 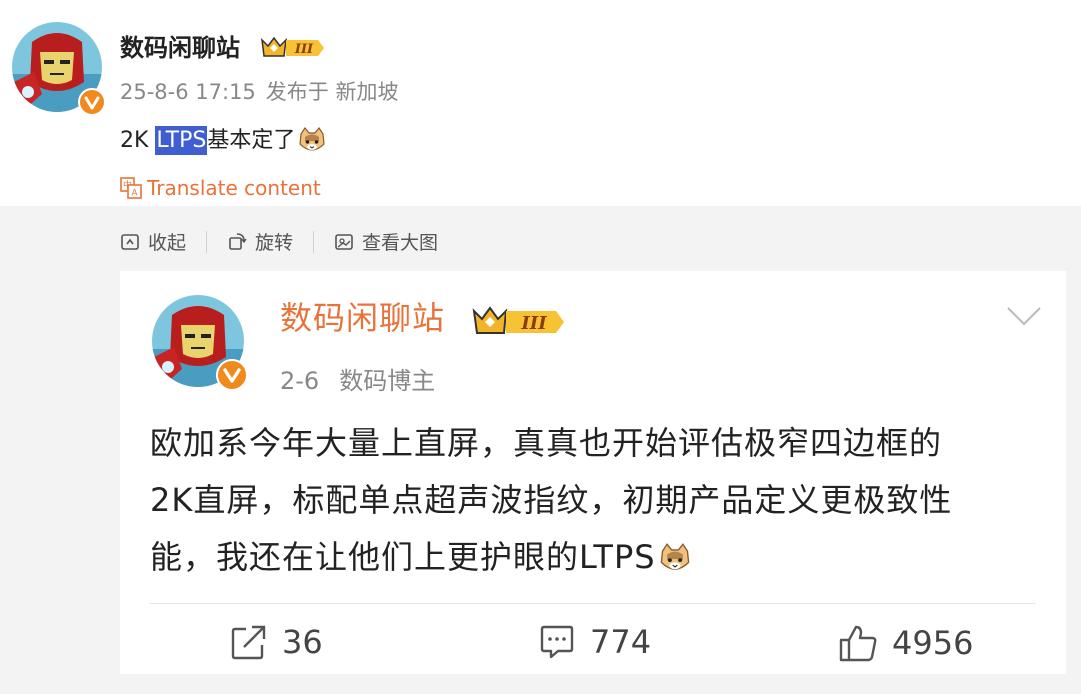 I want to click on author-name: 数码闲聊站, so click(x=180, y=45).